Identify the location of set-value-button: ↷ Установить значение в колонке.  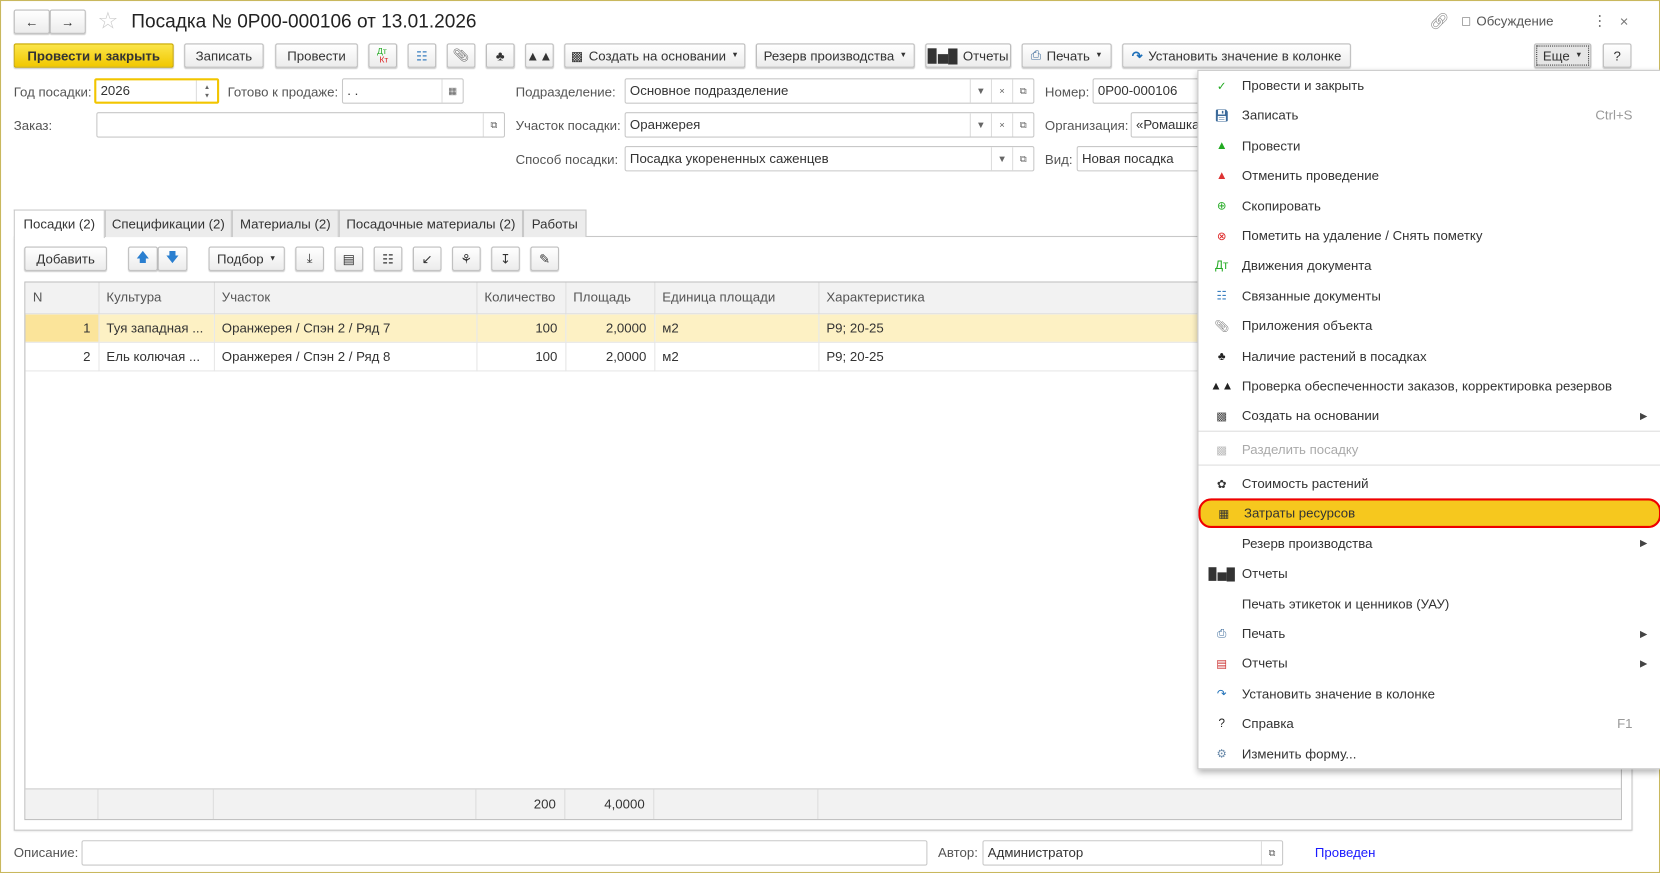
(1236, 55).